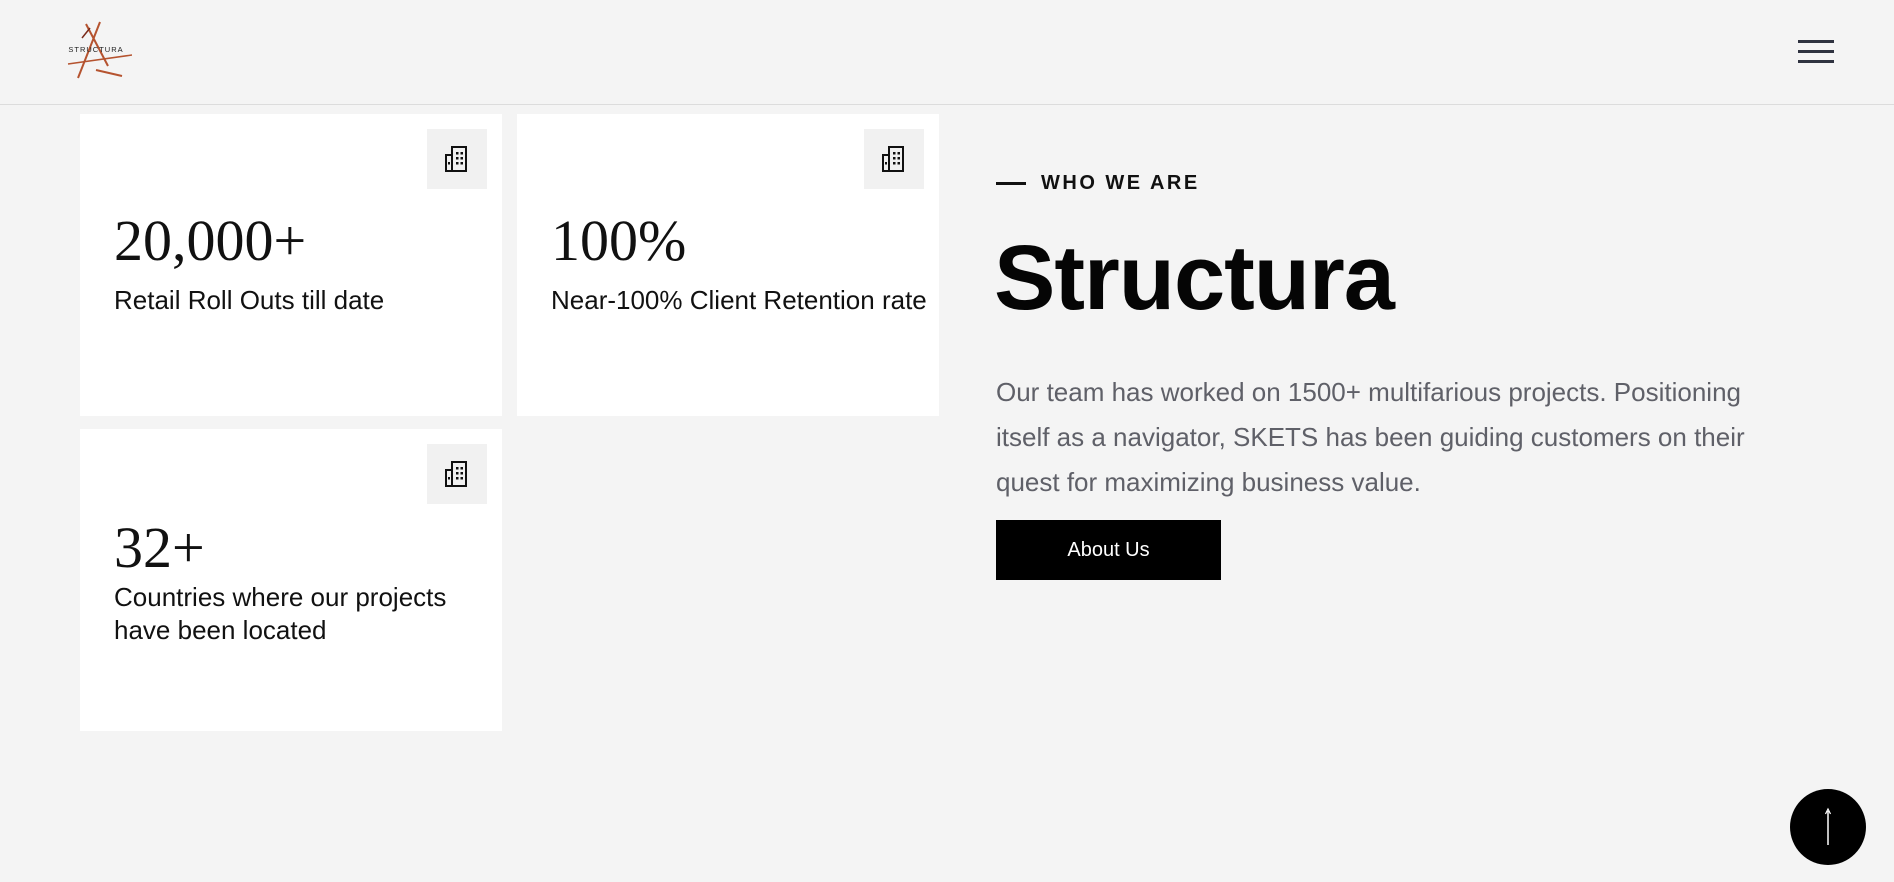  I want to click on stat-value: 32+, so click(159, 547).